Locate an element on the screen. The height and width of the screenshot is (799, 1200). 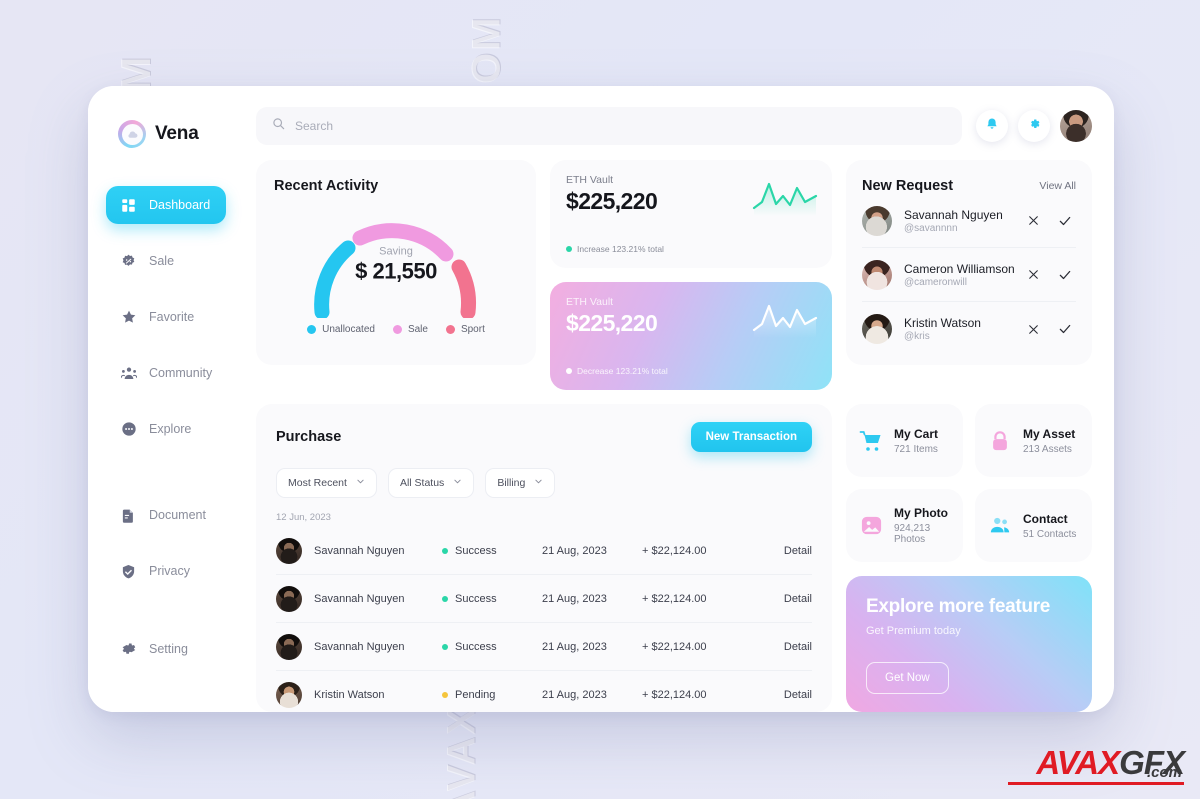
badge-percent-icon is located at coordinates (128, 261).